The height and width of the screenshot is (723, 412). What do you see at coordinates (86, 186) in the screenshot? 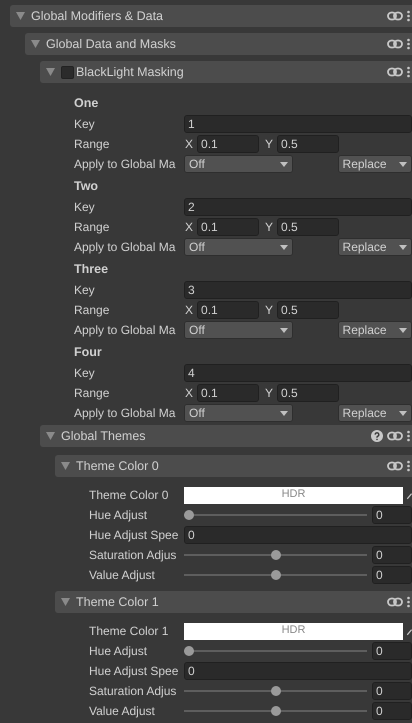
I see `group-title: Two` at bounding box center [86, 186].